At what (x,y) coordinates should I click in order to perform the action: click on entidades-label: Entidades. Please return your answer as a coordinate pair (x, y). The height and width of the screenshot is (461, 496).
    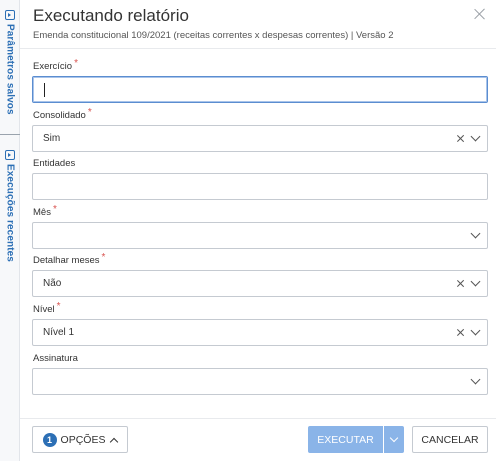
    Looking at the image, I should click on (54, 163).